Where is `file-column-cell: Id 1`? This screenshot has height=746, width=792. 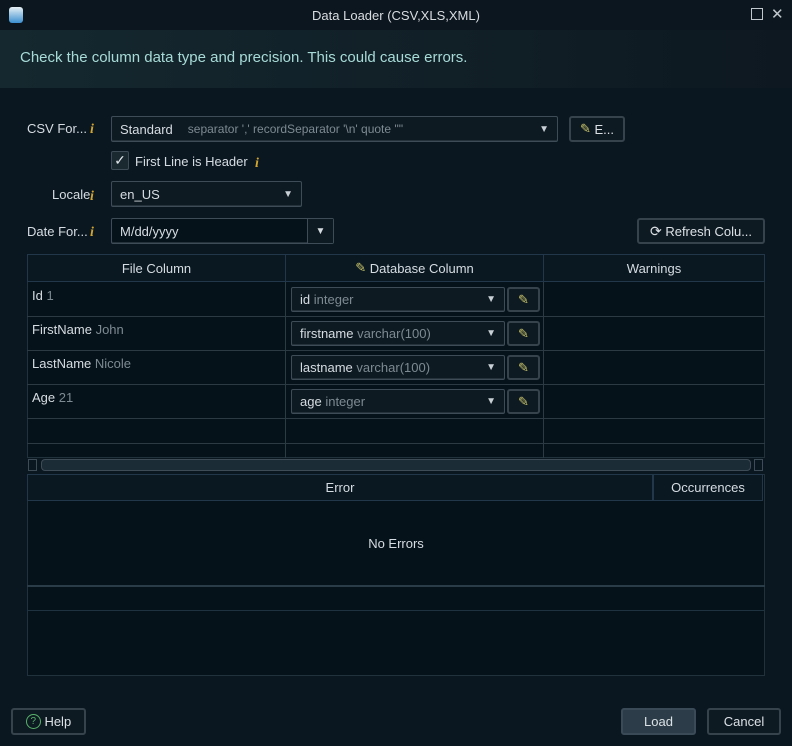 file-column-cell: Id 1 is located at coordinates (43, 295).